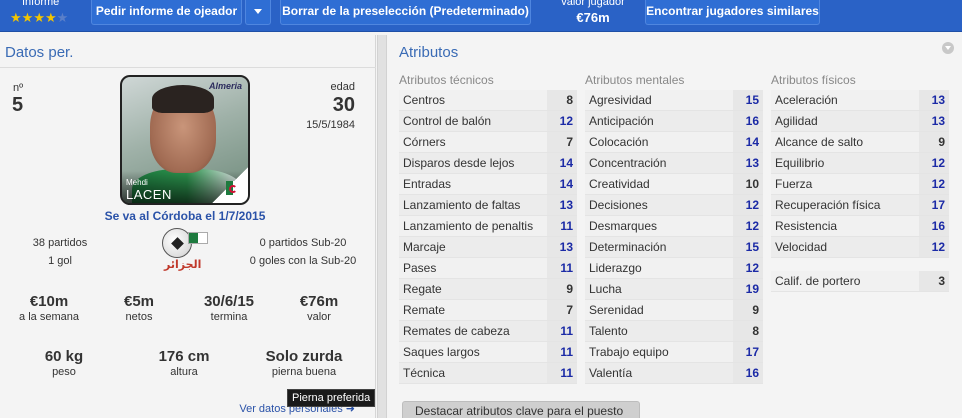 The width and height of the screenshot is (962, 418). What do you see at coordinates (488, 331) in the screenshot?
I see `attribute-row: Remates de cabeza 11` at bounding box center [488, 331].